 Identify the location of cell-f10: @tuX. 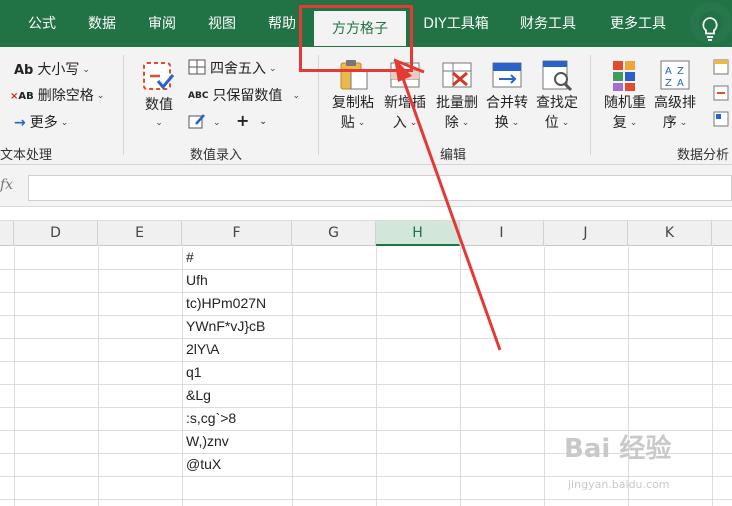
(203, 464).